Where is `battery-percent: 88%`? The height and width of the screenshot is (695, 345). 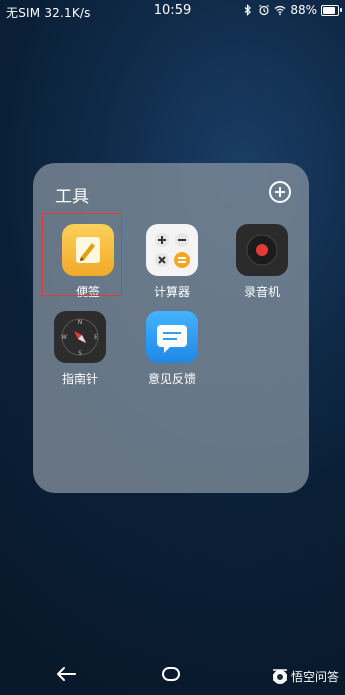
battery-percent: 88% is located at coordinates (303, 10).